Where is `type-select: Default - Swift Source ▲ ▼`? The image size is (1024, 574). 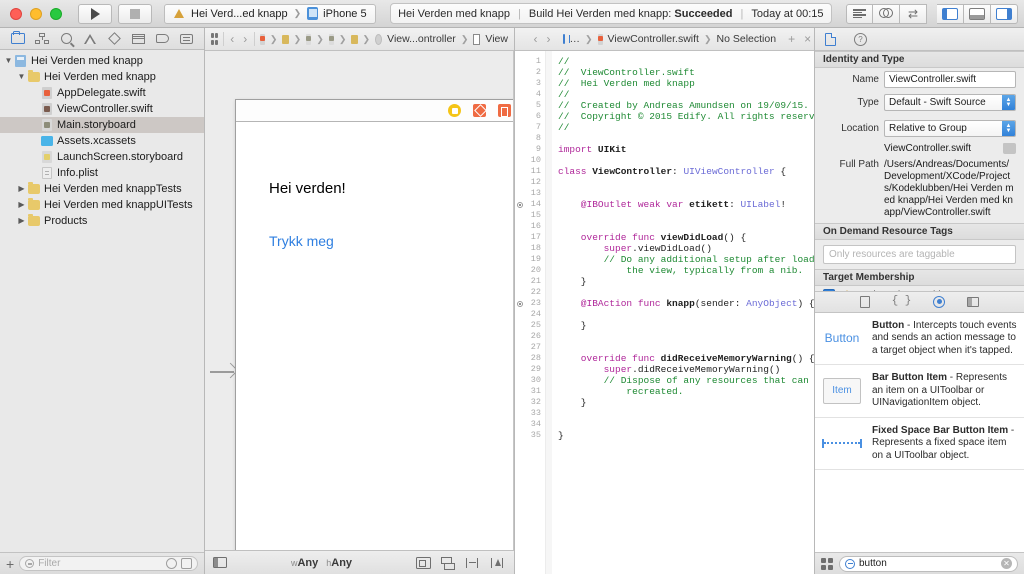
type-select: Default - Swift Source ▲ ▼ is located at coordinates (950, 102).